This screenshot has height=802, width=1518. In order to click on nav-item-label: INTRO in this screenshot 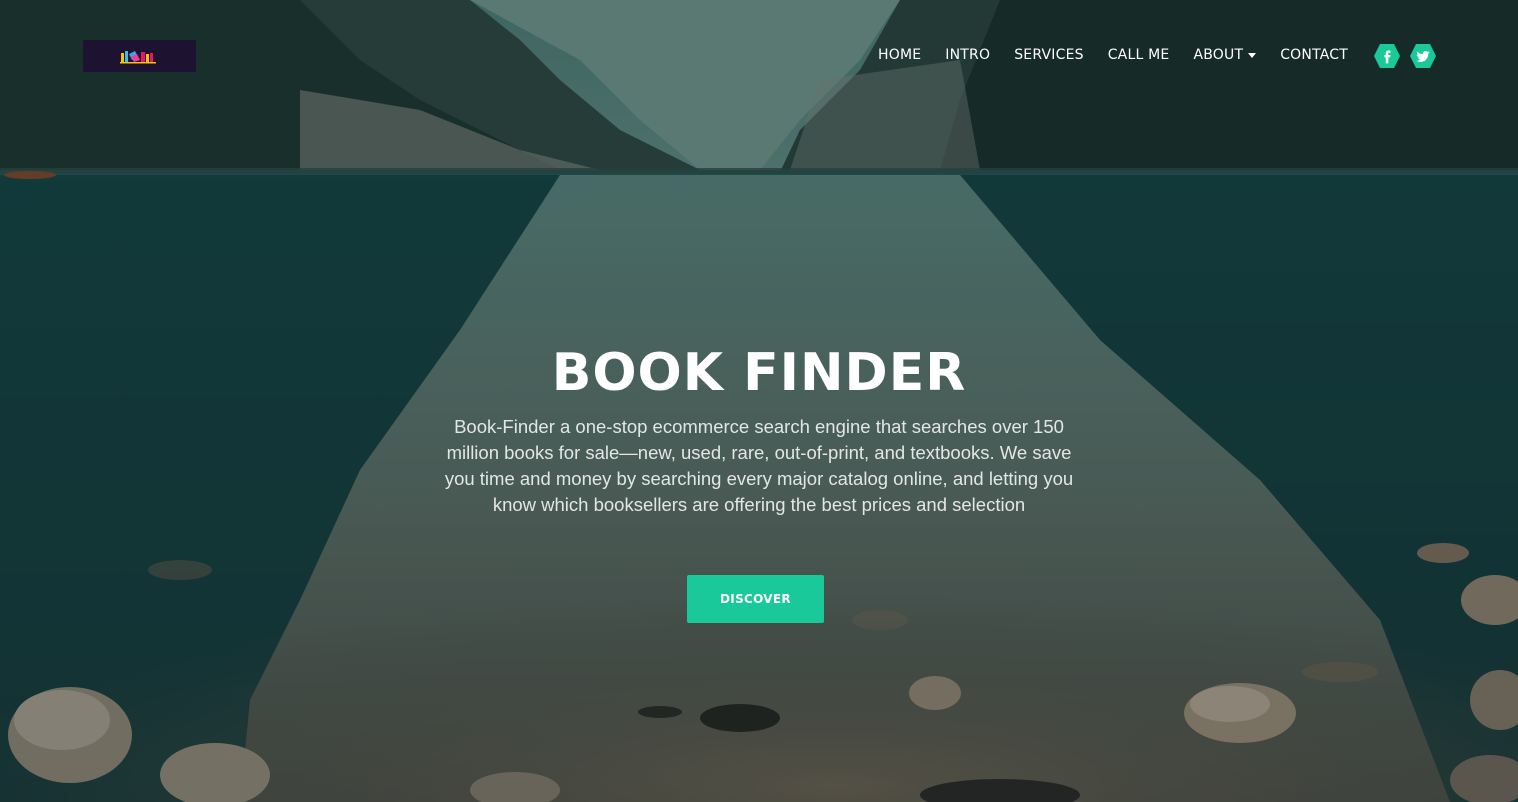, I will do `click(968, 55)`.